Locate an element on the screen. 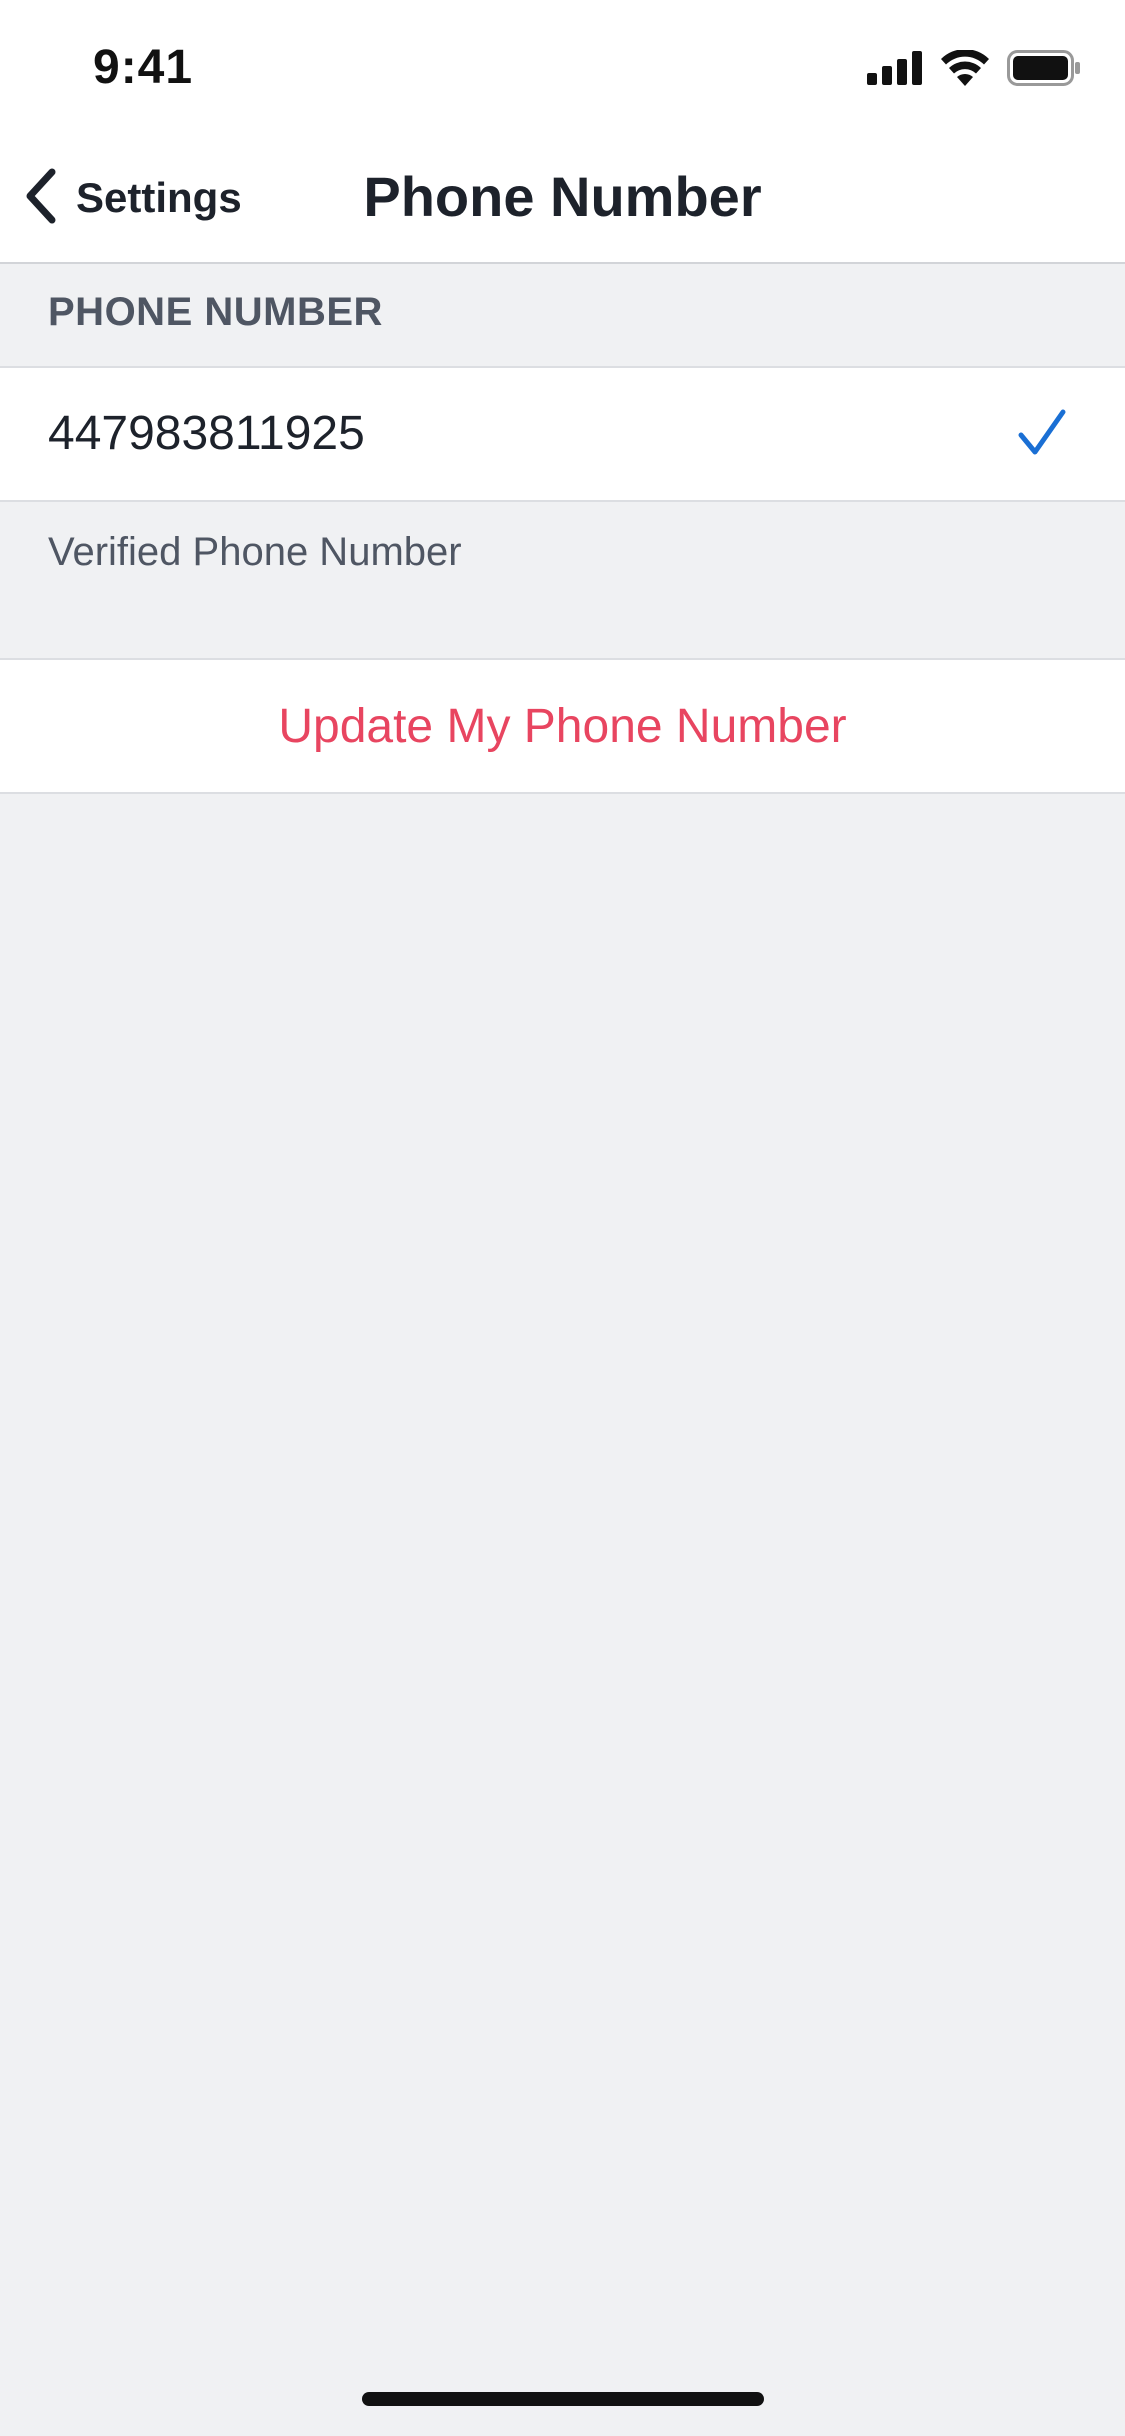 The height and width of the screenshot is (2436, 1125). status-time: 9:41 is located at coordinates (143, 67).